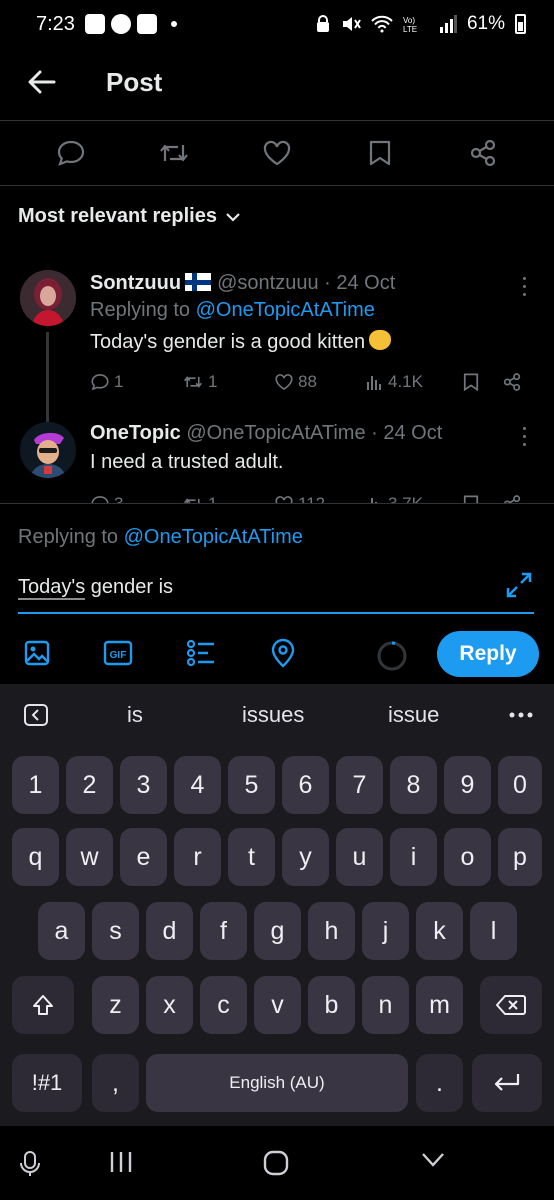 This screenshot has width=554, height=1200. What do you see at coordinates (382, 24) in the screenshot?
I see `wifi-icon` at bounding box center [382, 24].